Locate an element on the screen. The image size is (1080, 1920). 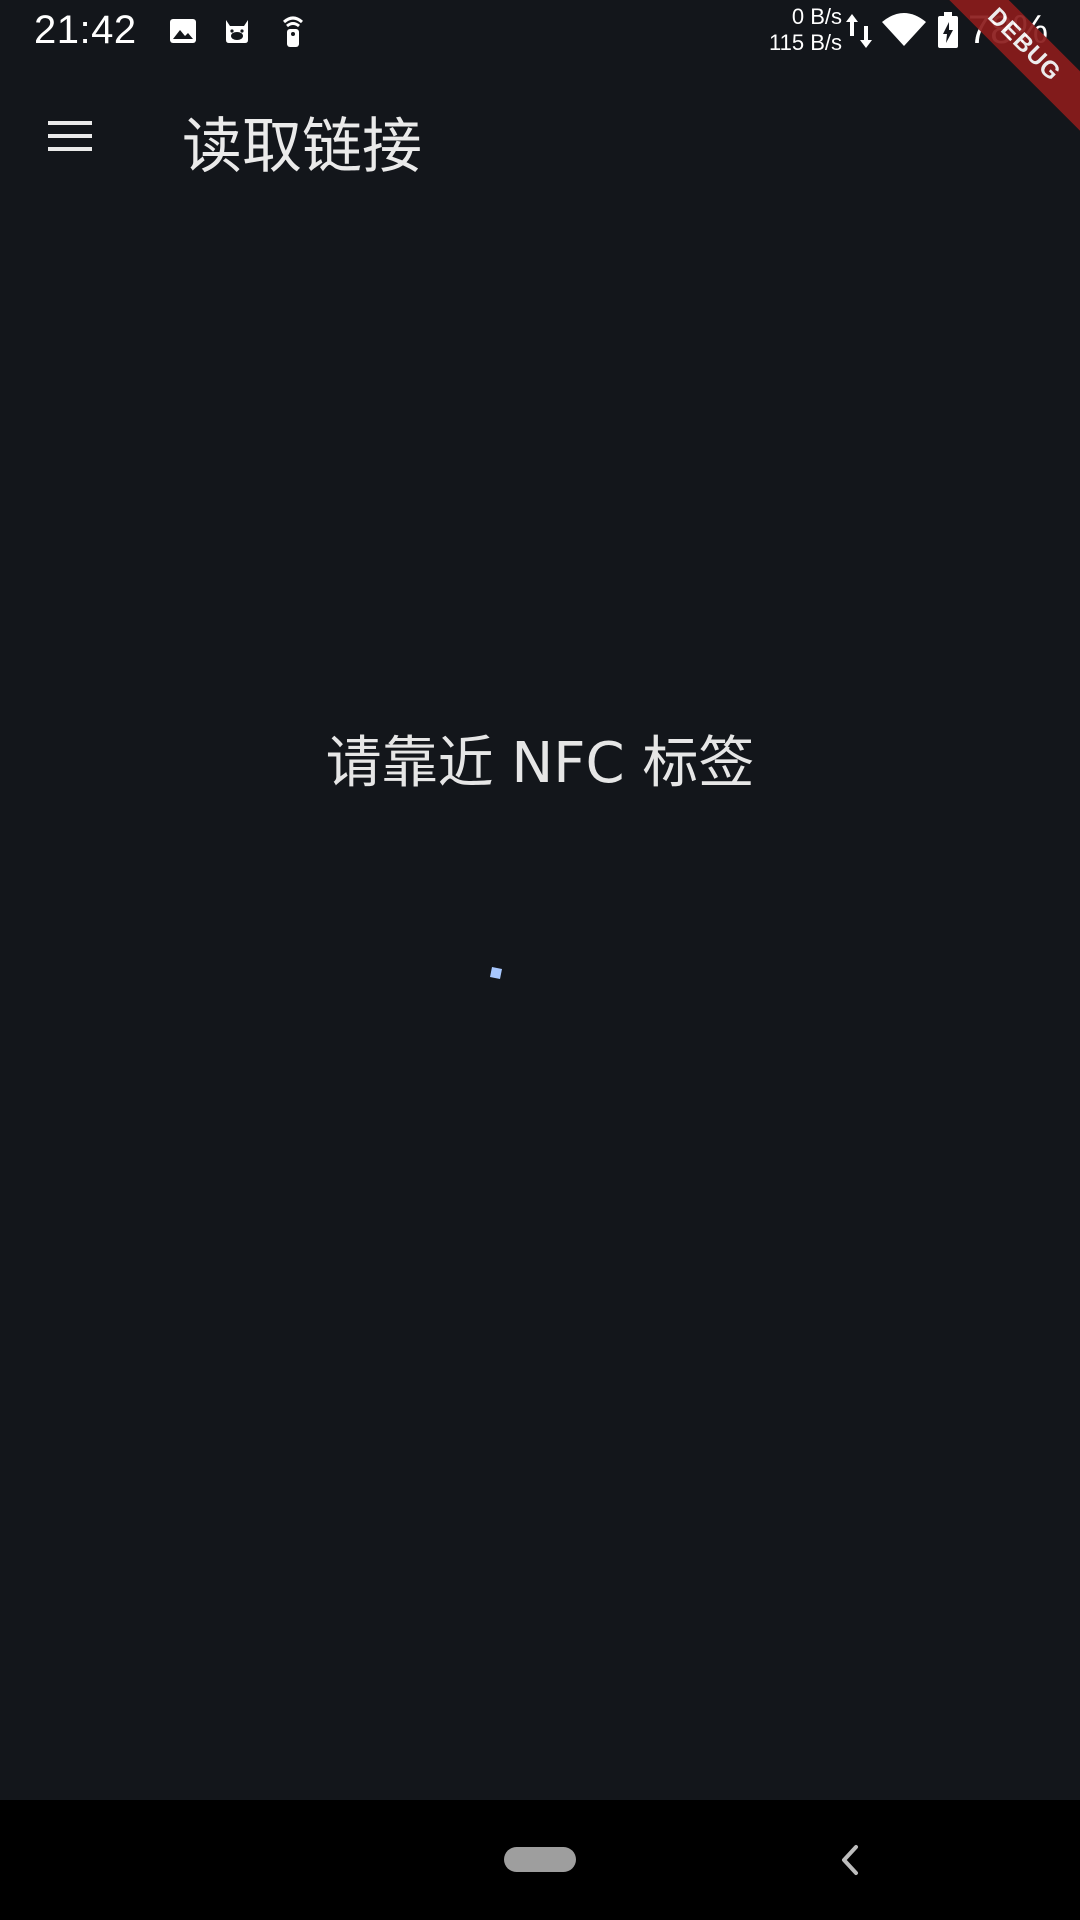
home-button is located at coordinates (540, 1859).